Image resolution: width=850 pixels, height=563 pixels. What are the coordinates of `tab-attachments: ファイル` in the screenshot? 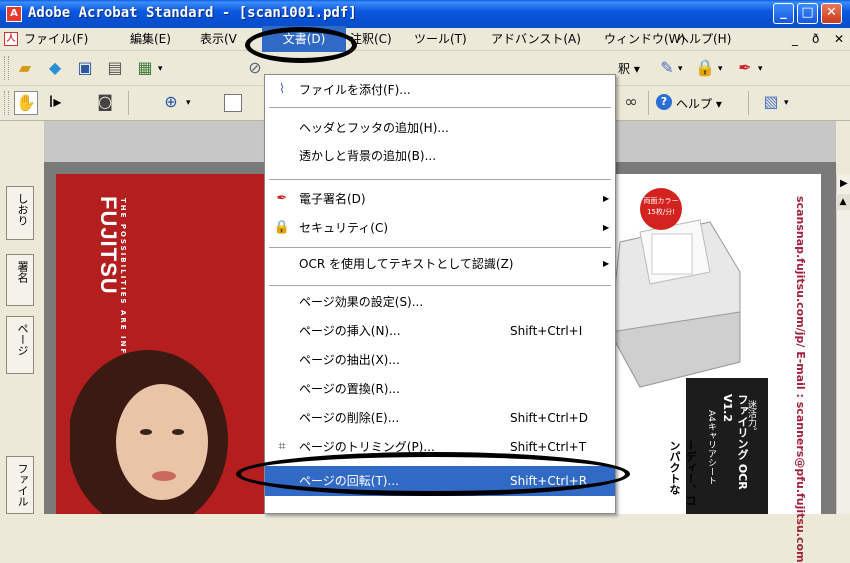 It's located at (20, 485).